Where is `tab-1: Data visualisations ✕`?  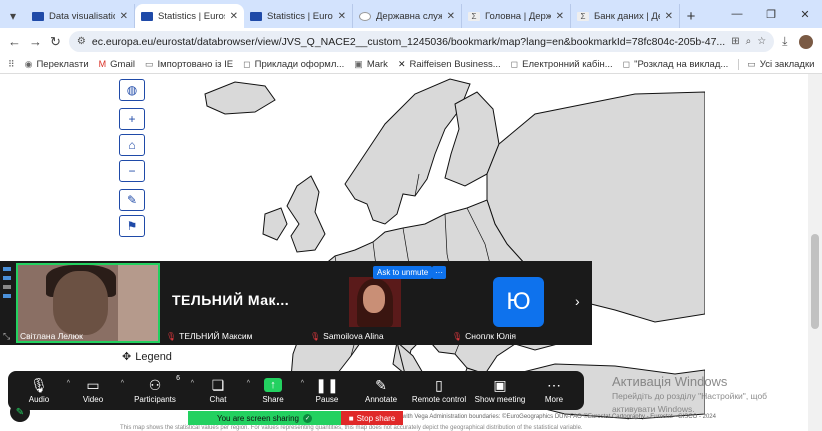
tab-1: Data visualisations ✕ is located at coordinates (80, 16).